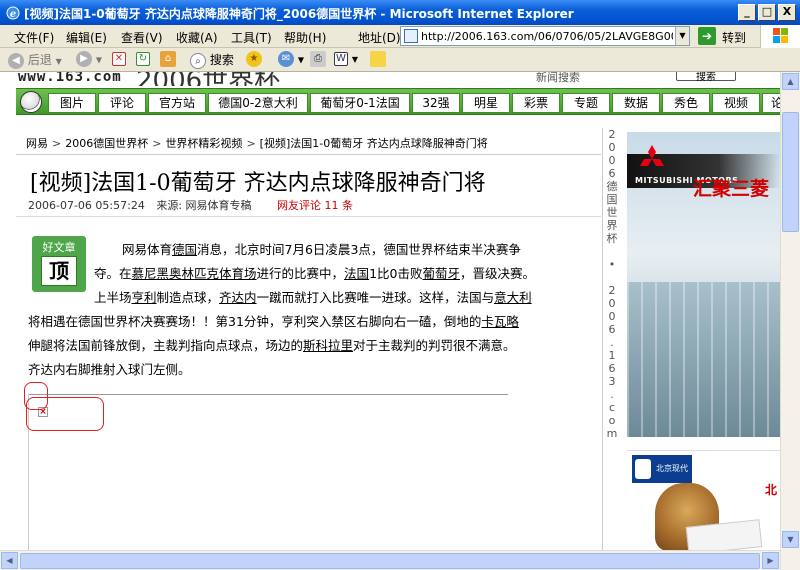 This screenshot has height=570, width=800. Describe the element at coordinates (300, 60) in the screenshot. I see `mail-dropdown-icon: ▼` at that location.